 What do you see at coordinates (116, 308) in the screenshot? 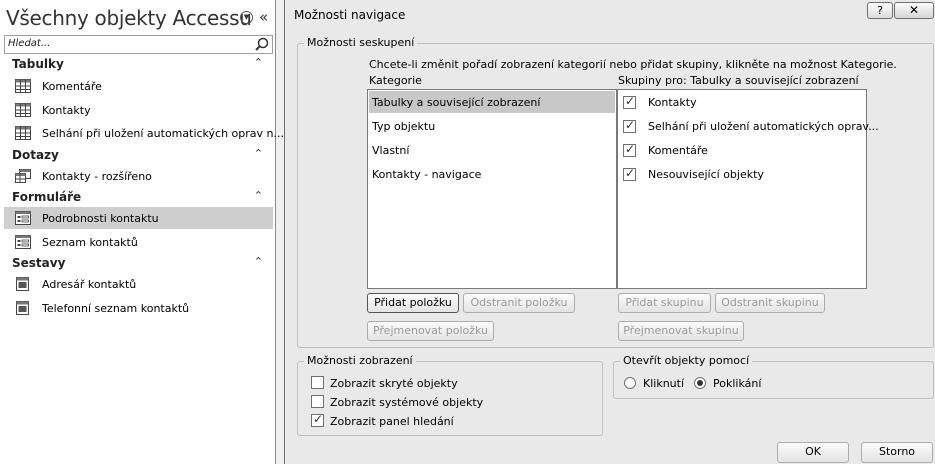
I see `nav-item-label: Telefonní seznam kontaktů` at bounding box center [116, 308].